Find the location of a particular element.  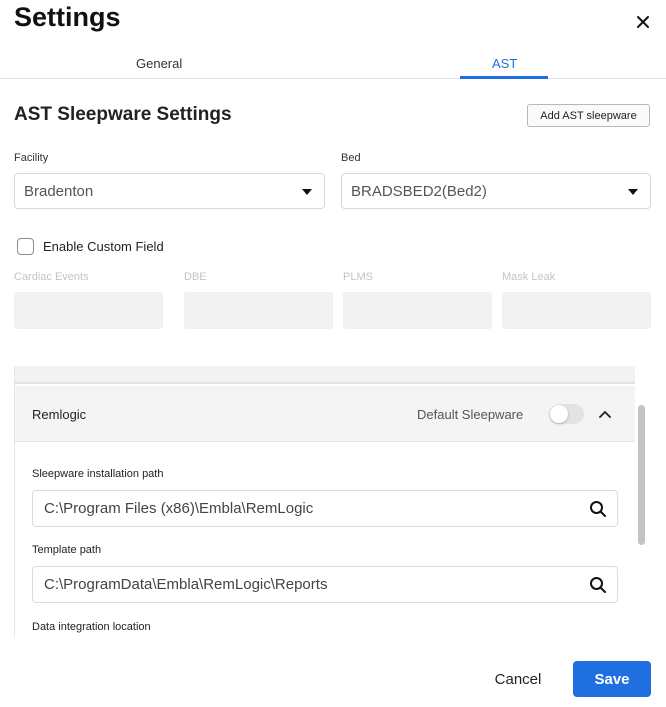

facility-select: Bradenton is located at coordinates (169, 191).